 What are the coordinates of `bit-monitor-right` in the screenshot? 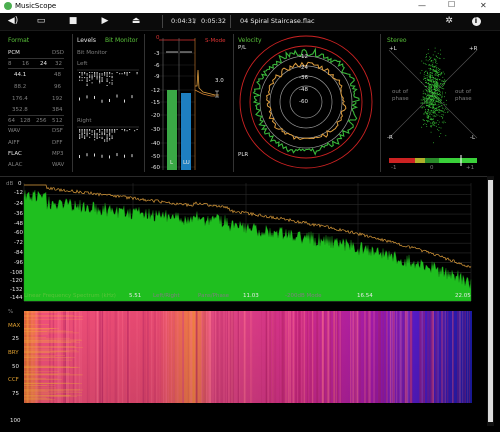 It's located at (108, 142).